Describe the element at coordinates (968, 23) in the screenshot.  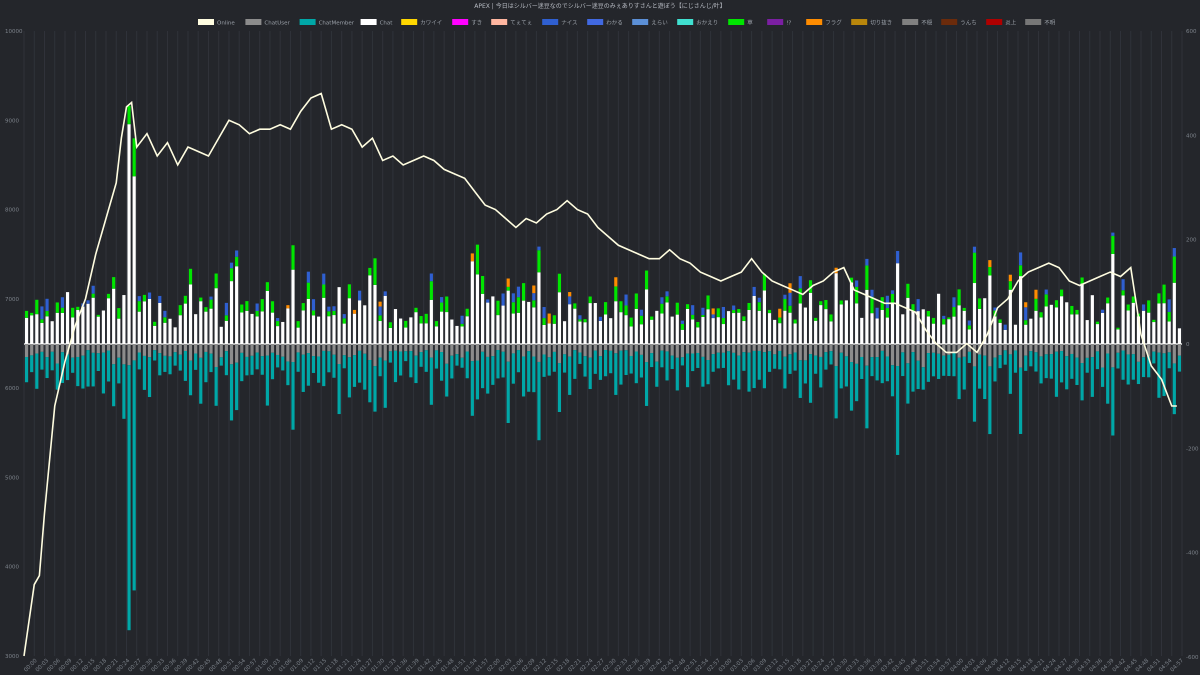
I see `legend-label: うんち` at that location.